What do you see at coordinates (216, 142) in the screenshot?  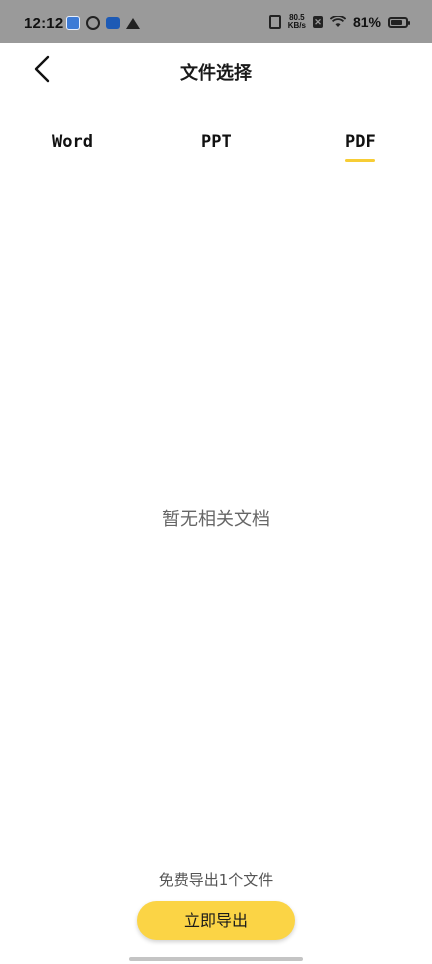 I see `tab-ppt: PPT` at bounding box center [216, 142].